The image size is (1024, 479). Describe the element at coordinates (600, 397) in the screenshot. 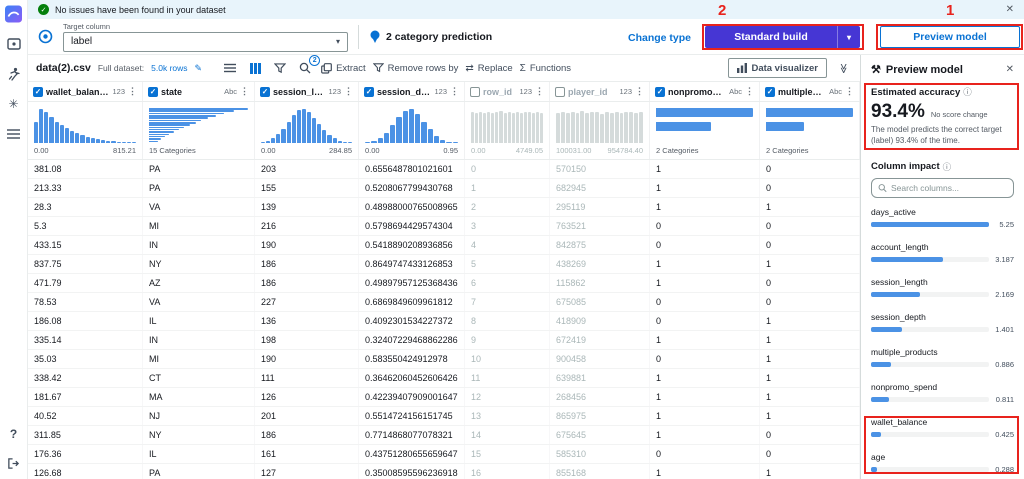

I see `table-cell: 268456` at that location.